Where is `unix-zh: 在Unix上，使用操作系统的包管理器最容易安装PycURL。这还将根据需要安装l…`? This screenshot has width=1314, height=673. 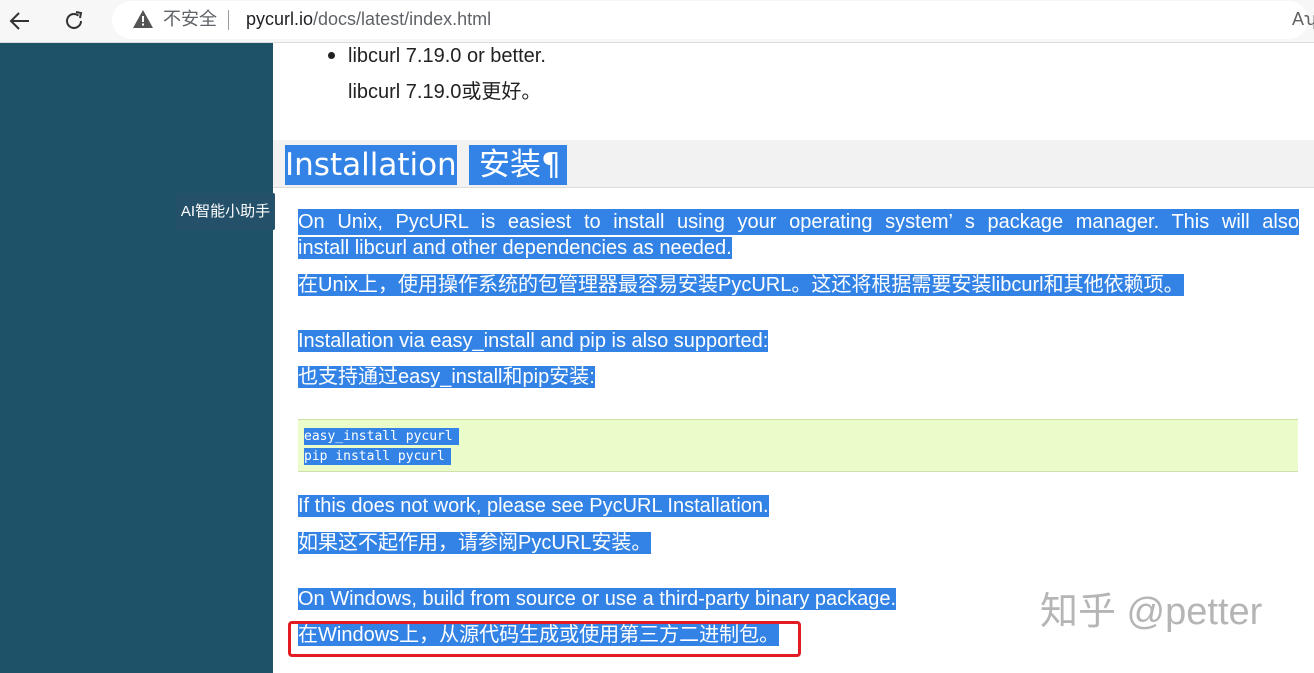 unix-zh: 在Unix上，使用操作系统的包管理器最容易安装PycURL。这还将根据需要安装l… is located at coordinates (741, 285).